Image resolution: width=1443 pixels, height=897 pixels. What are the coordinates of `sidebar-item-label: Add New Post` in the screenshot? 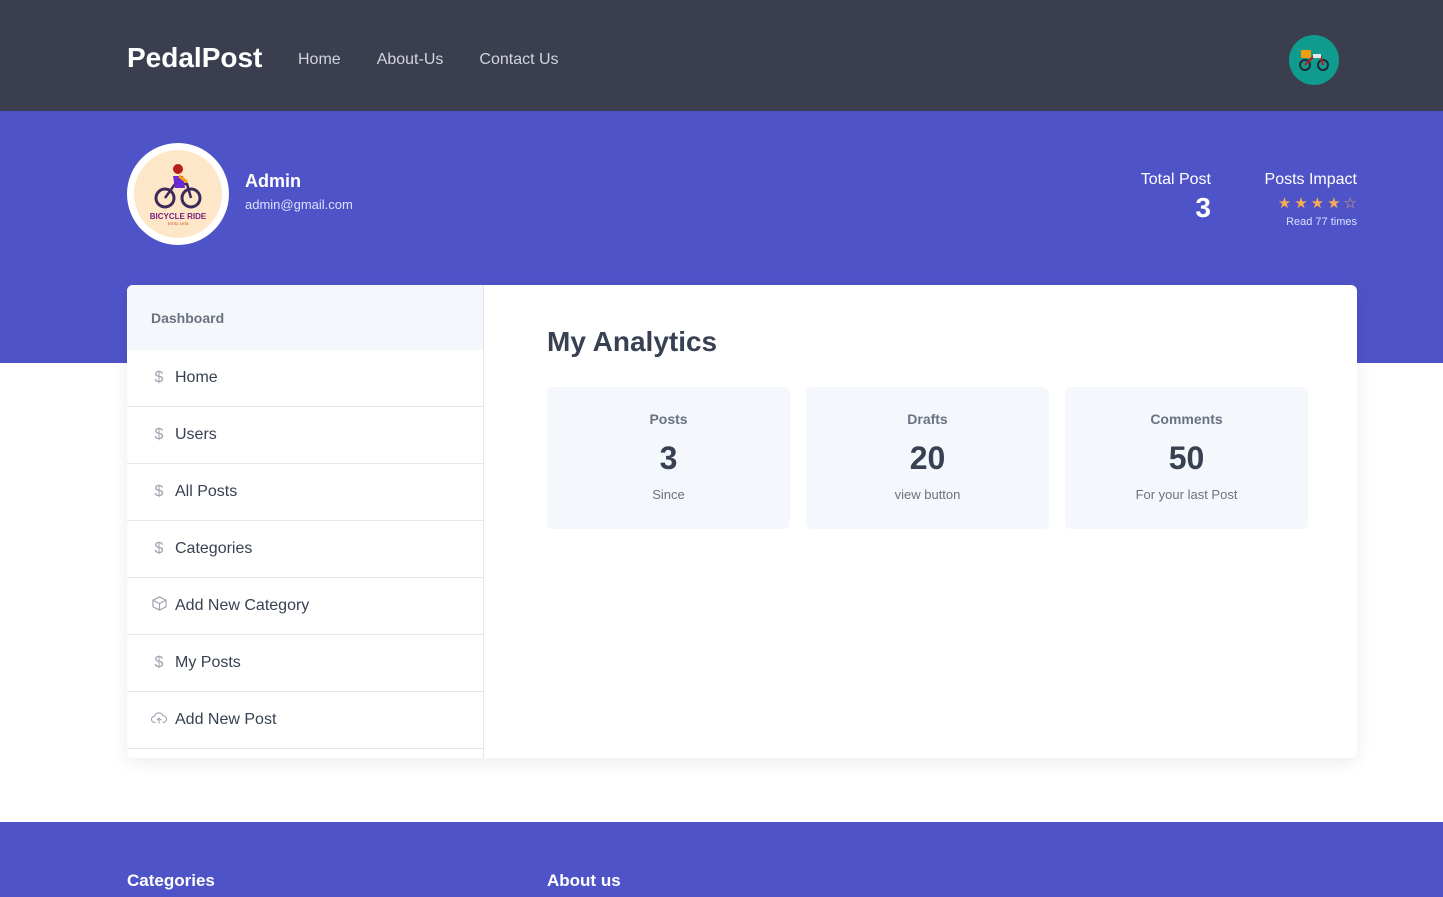 It's located at (226, 719).